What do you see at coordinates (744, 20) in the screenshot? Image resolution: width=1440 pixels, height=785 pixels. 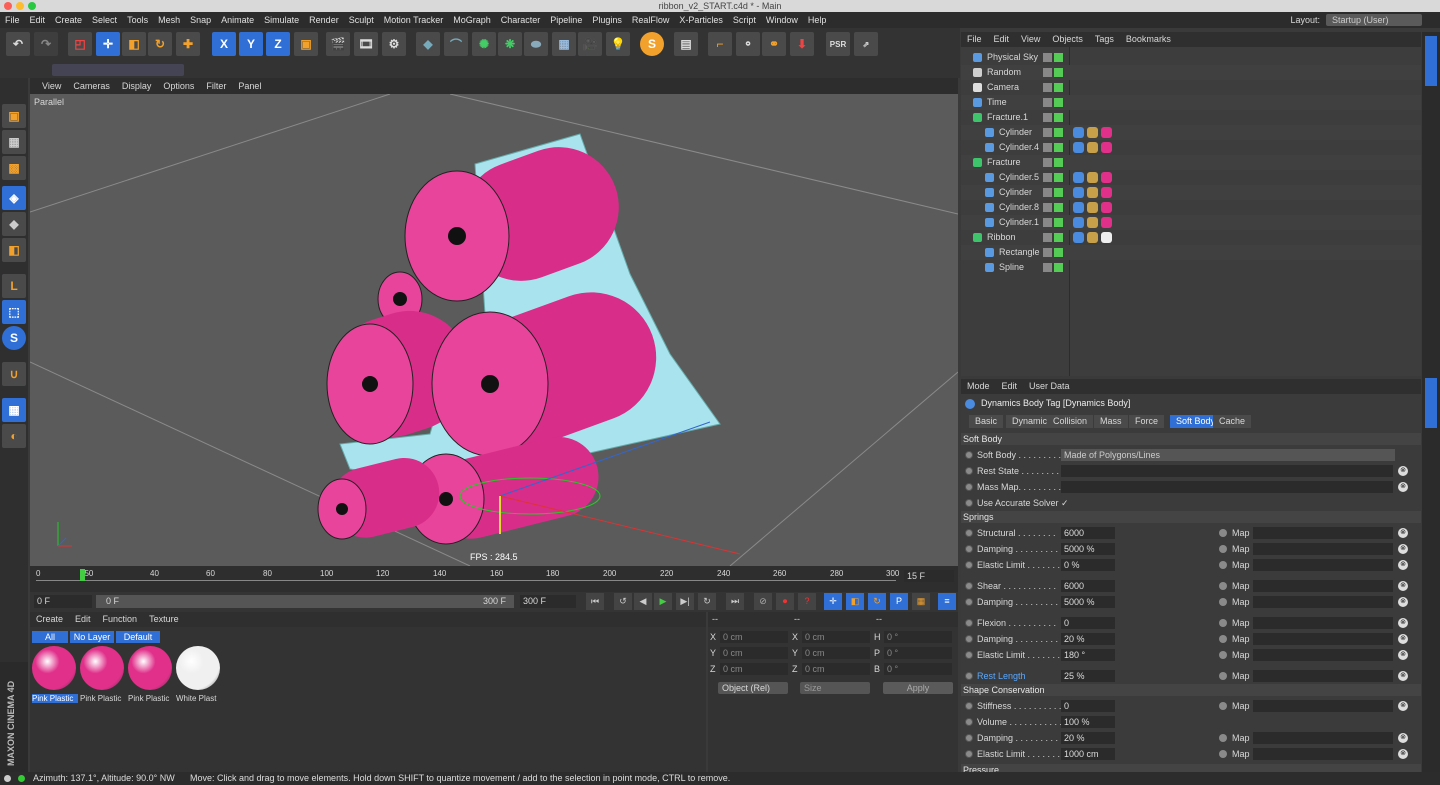 I see `menu-script: Script` at bounding box center [744, 20].